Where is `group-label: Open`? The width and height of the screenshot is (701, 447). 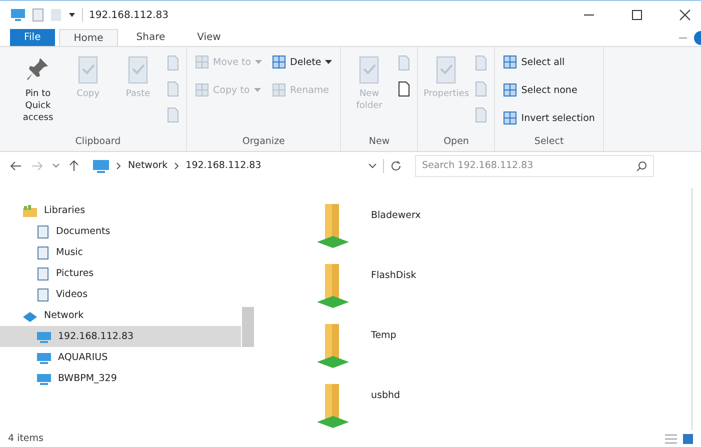 group-label: Open is located at coordinates (456, 141).